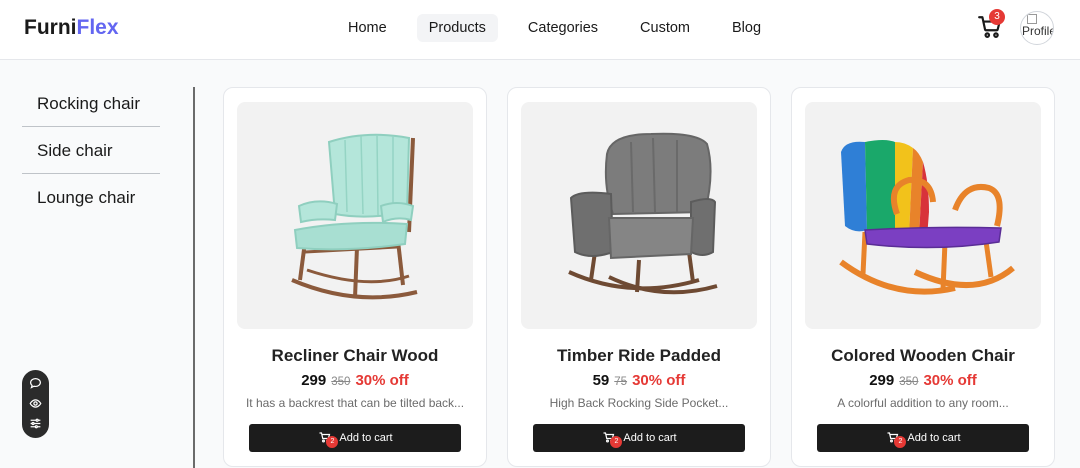  What do you see at coordinates (621, 382) in the screenshot?
I see `product-old-price: 75` at bounding box center [621, 382].